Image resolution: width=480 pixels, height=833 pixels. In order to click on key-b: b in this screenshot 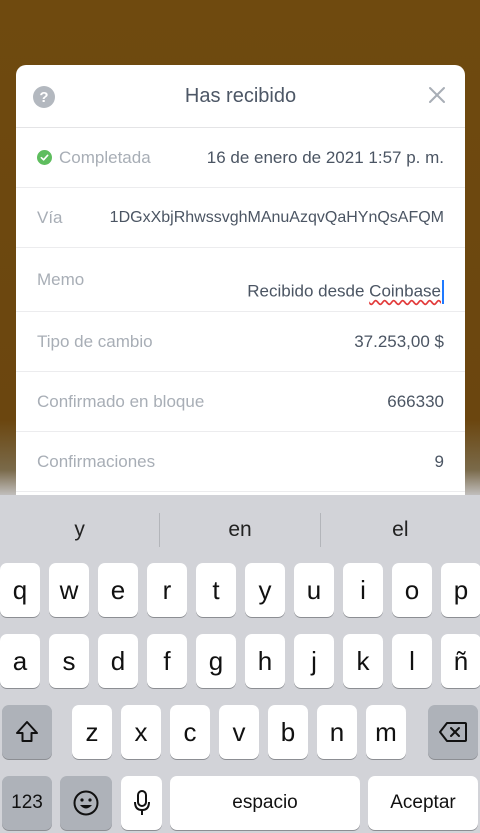, I will do `click(288, 732)`.